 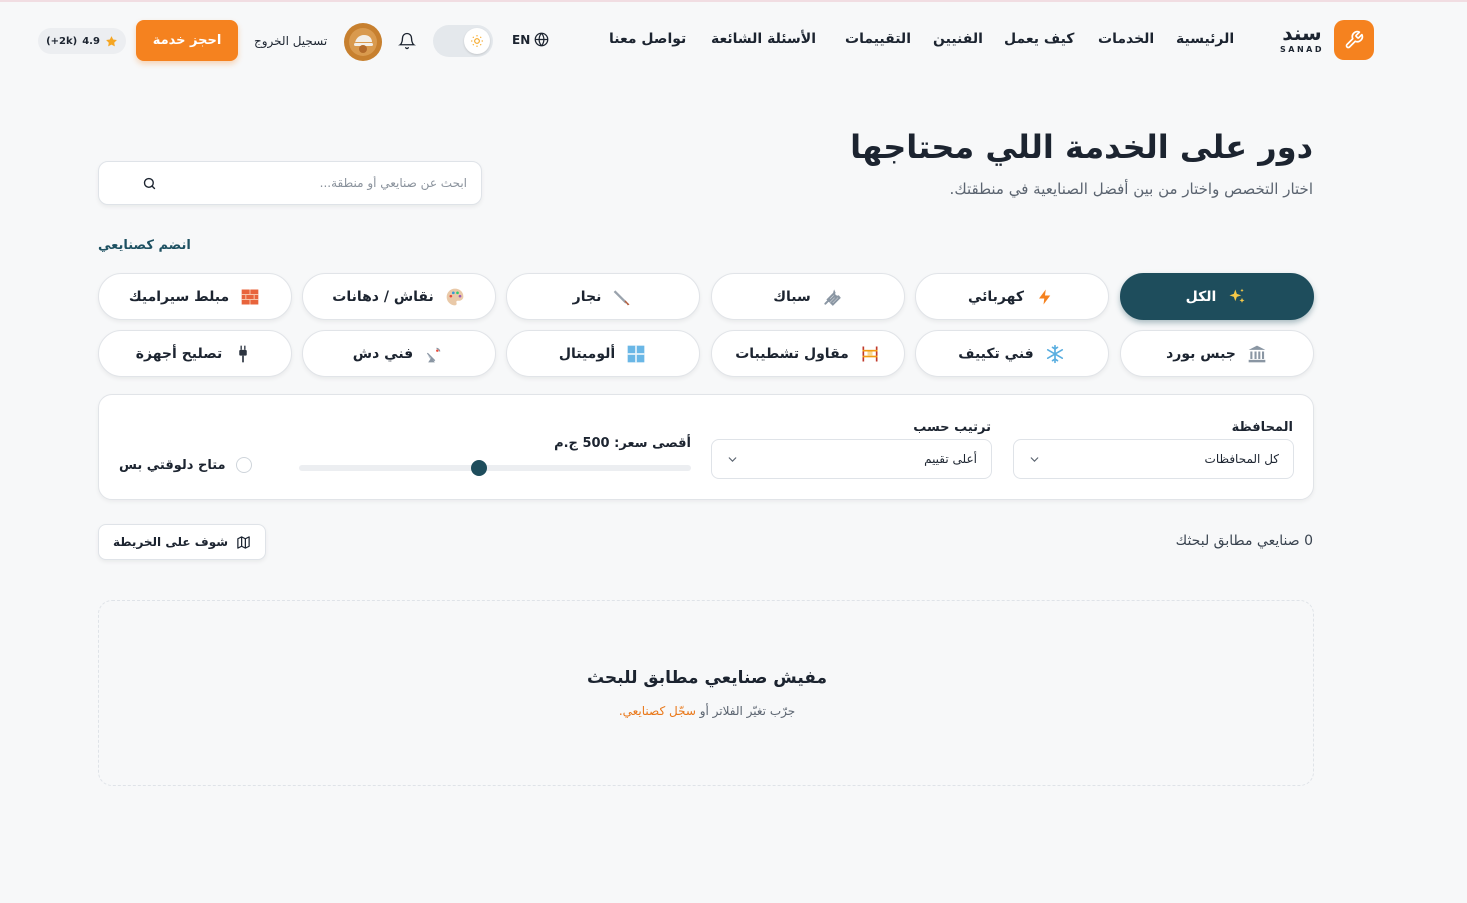 What do you see at coordinates (317, 183) in the screenshot?
I see `search-input` at bounding box center [317, 183].